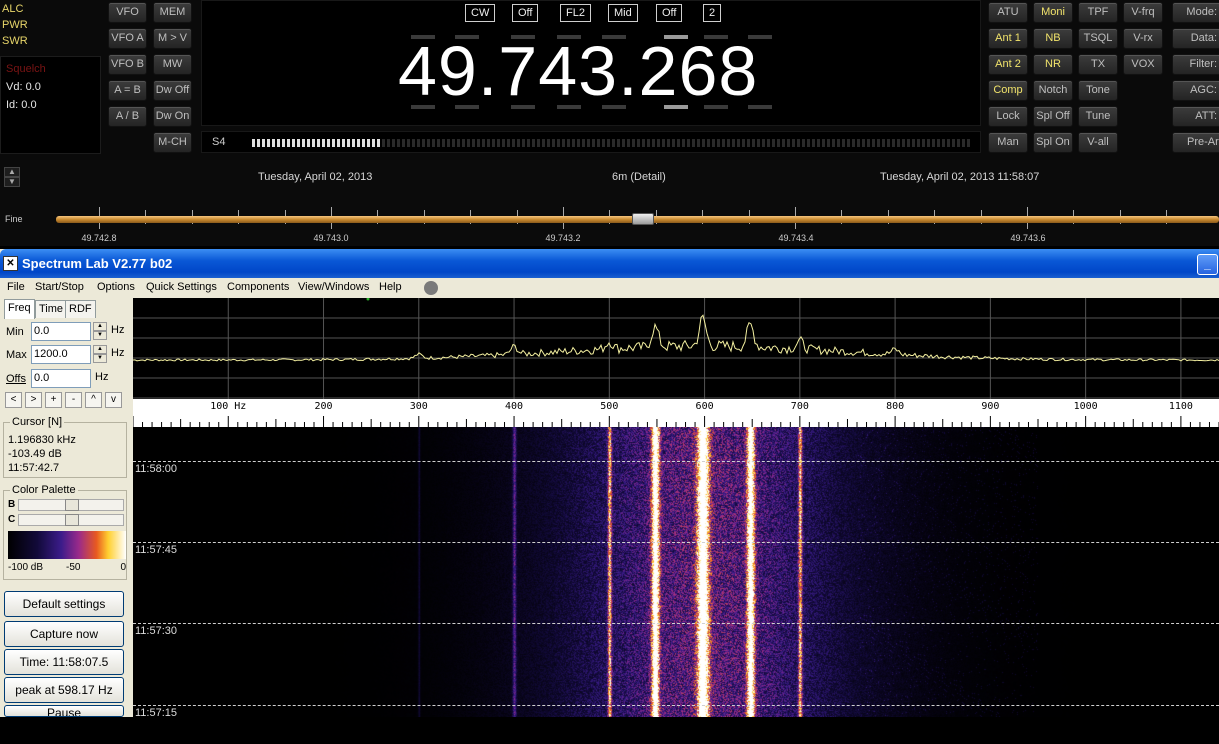 The height and width of the screenshot is (744, 1219). I want to click on ant-1-button: Ant 1, so click(1008, 38).